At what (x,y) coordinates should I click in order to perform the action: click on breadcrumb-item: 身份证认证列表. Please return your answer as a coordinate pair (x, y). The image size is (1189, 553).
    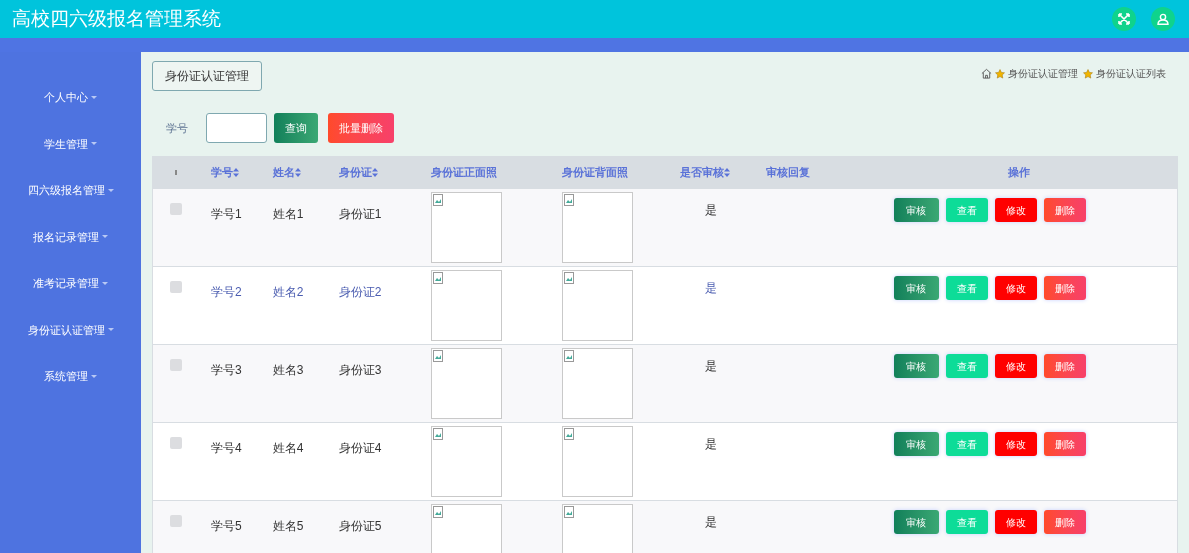
    Looking at the image, I should click on (1131, 73).